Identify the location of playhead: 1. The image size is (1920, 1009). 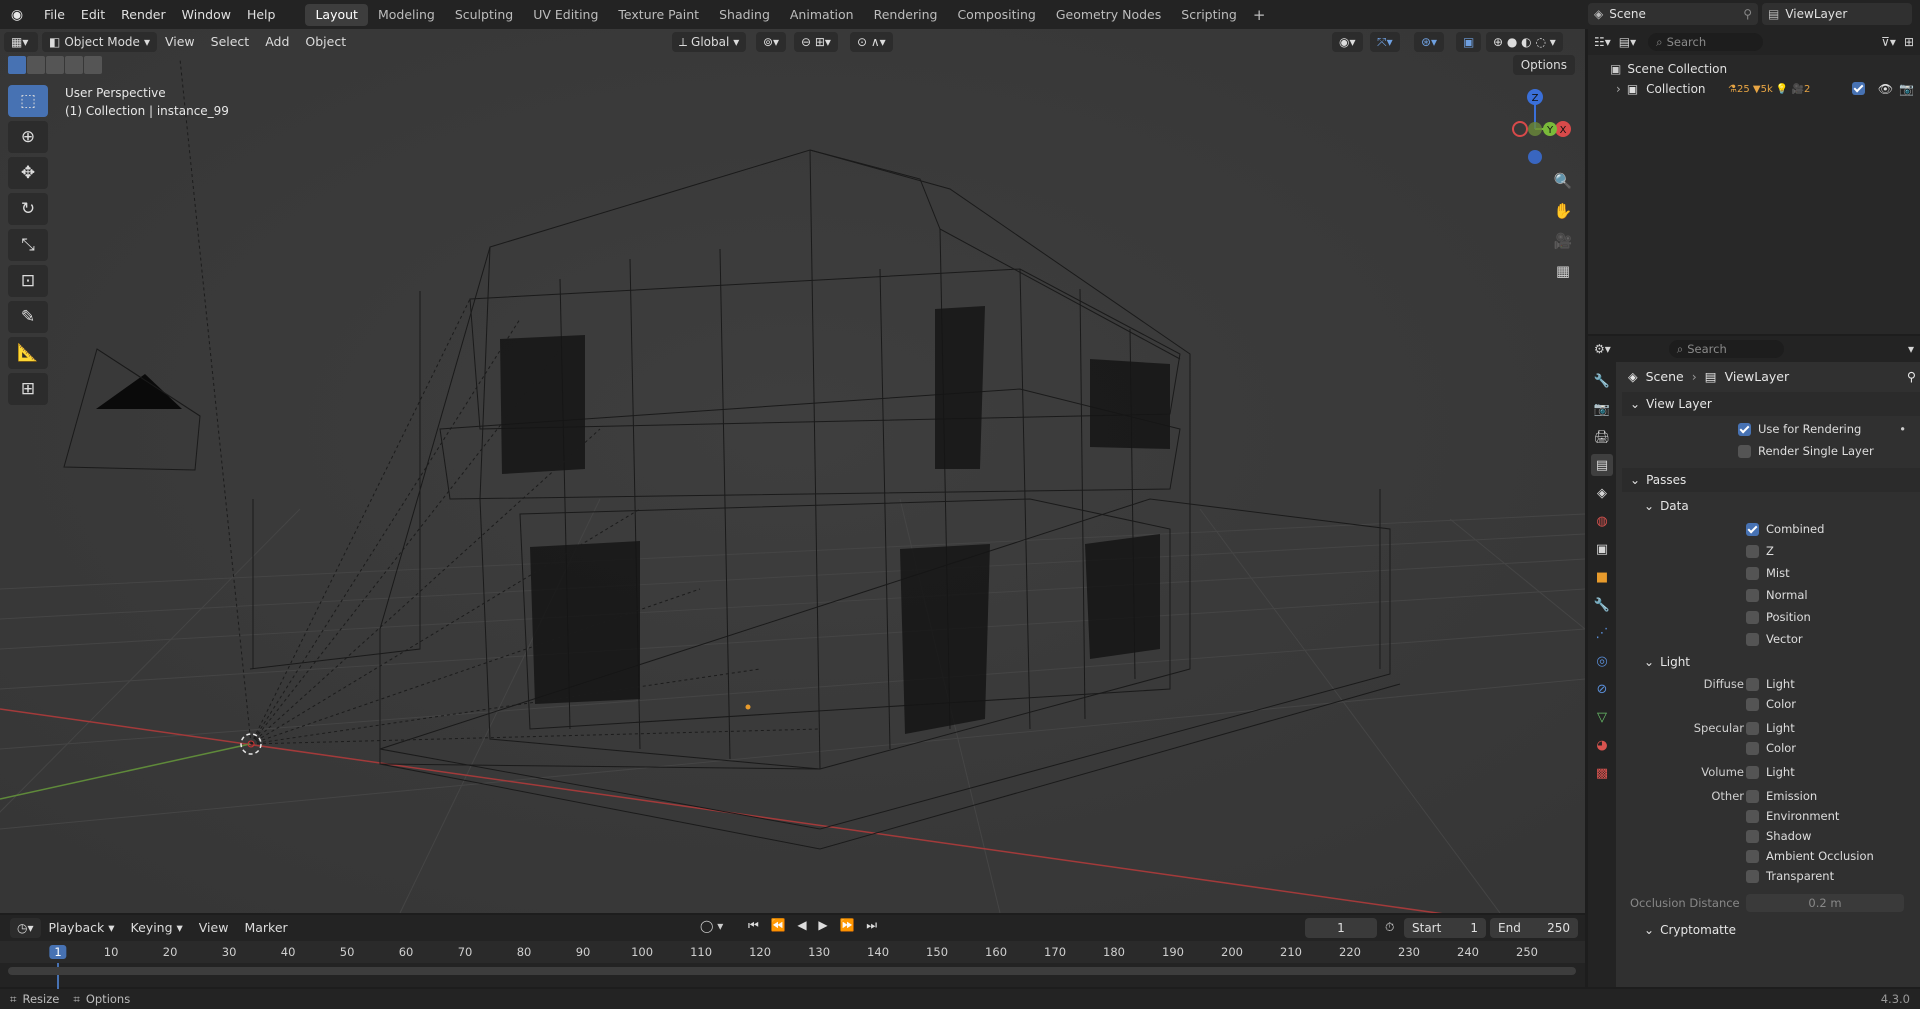
(58, 952).